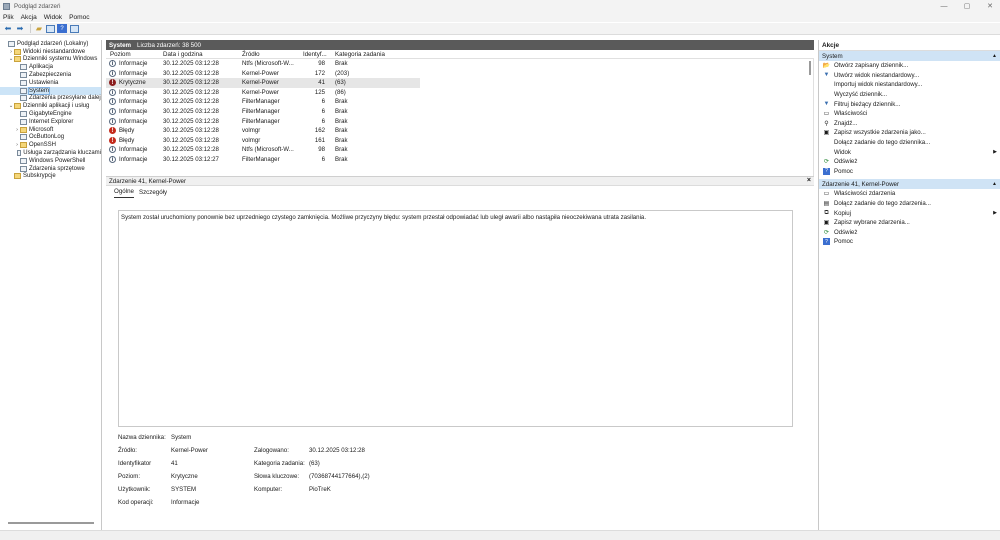 Image resolution: width=1000 pixels, height=540 pixels. What do you see at coordinates (260, 83) in the screenshot?
I see `cell-source: Kernel-Power` at bounding box center [260, 83].